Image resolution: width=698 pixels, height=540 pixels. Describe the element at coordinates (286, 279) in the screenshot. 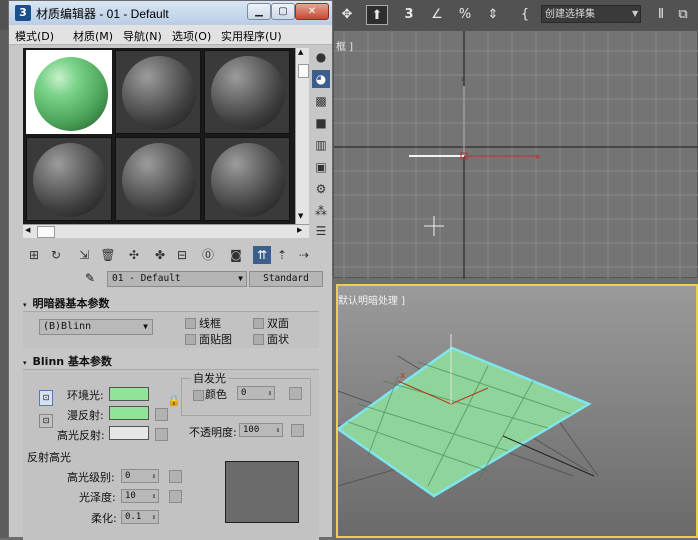

I see `material-type-button: Standard` at that location.